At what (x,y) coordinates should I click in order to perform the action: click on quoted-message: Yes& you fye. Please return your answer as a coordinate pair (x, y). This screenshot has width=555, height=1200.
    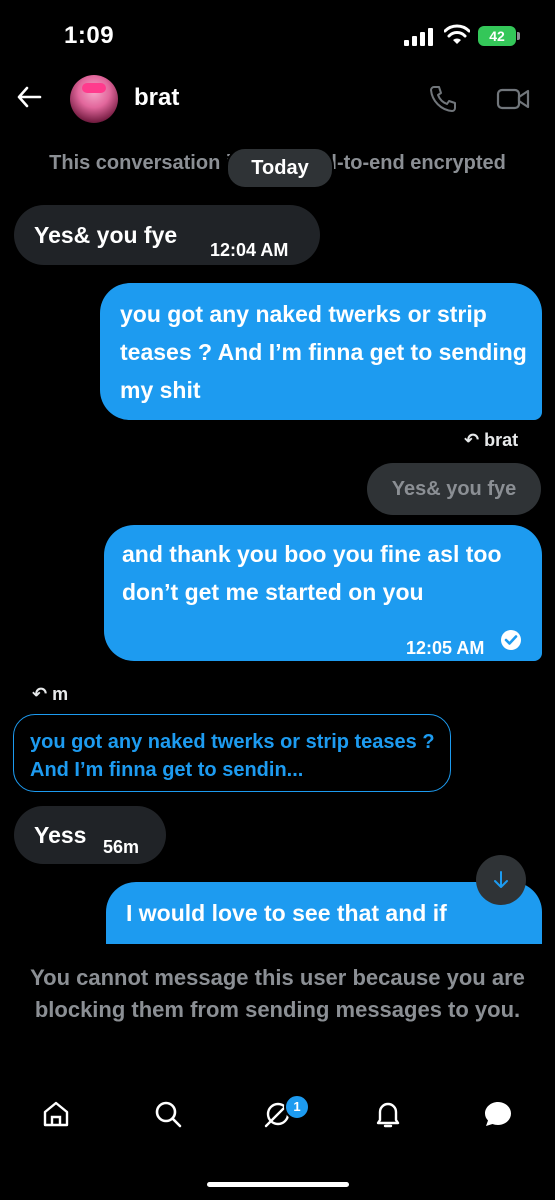
    Looking at the image, I should click on (454, 489).